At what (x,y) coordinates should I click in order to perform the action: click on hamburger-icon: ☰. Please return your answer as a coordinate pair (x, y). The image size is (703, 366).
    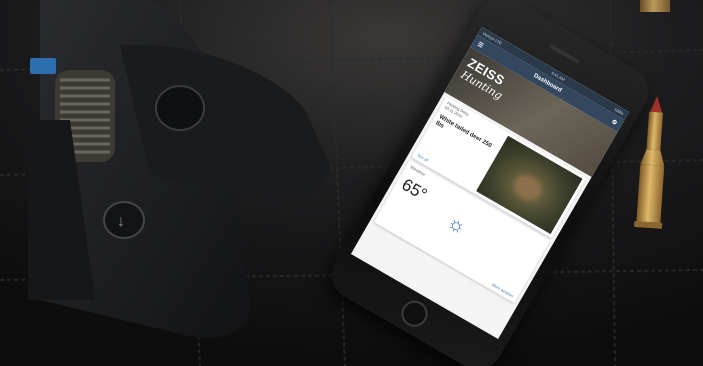
    Looking at the image, I should click on (480, 44).